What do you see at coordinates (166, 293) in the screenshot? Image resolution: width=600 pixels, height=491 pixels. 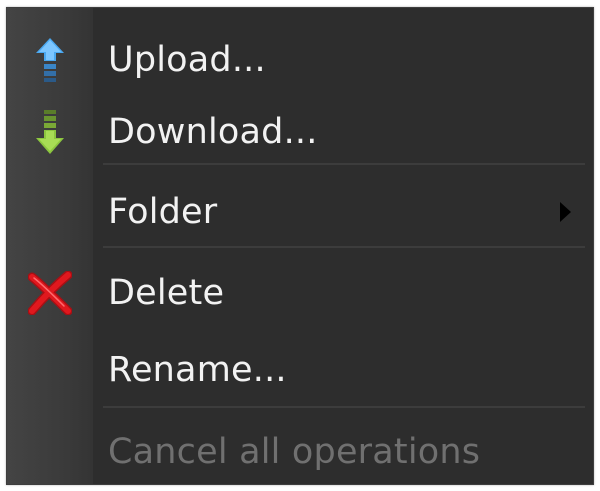 I see `menu-item-label: Delete` at bounding box center [166, 293].